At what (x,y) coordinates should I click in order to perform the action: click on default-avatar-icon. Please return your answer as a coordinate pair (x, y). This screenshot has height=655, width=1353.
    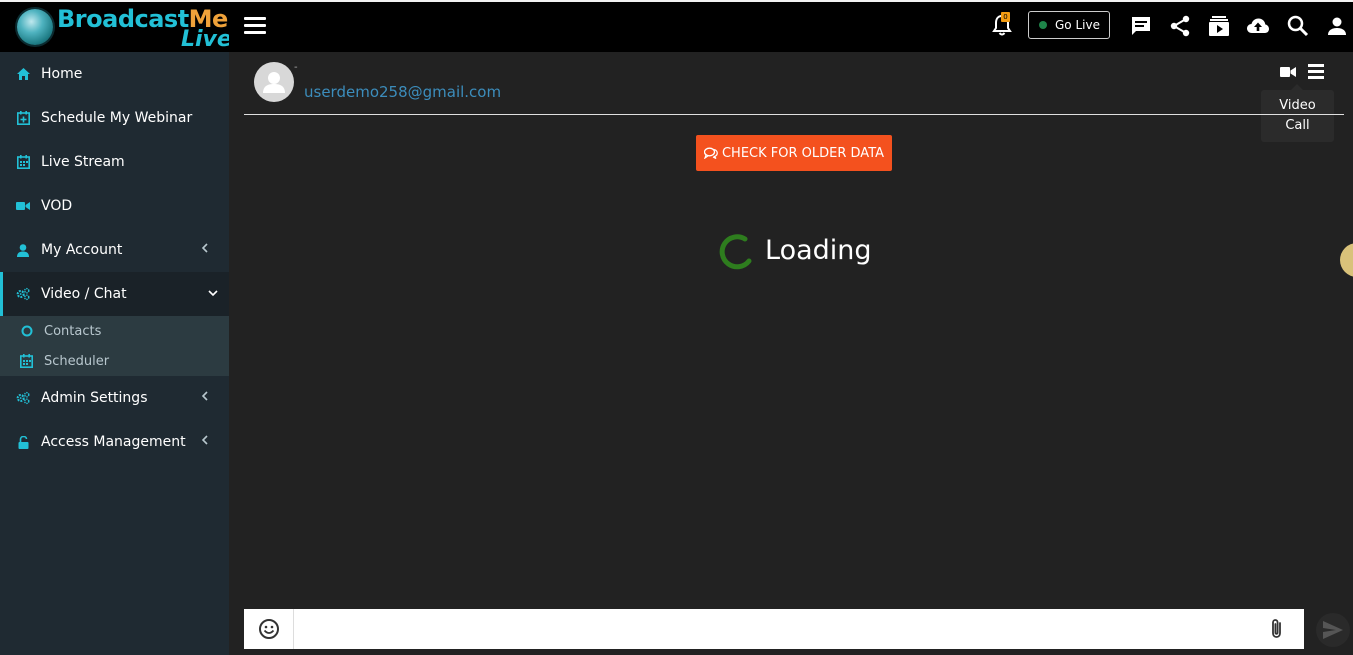
    Looking at the image, I should click on (274, 82).